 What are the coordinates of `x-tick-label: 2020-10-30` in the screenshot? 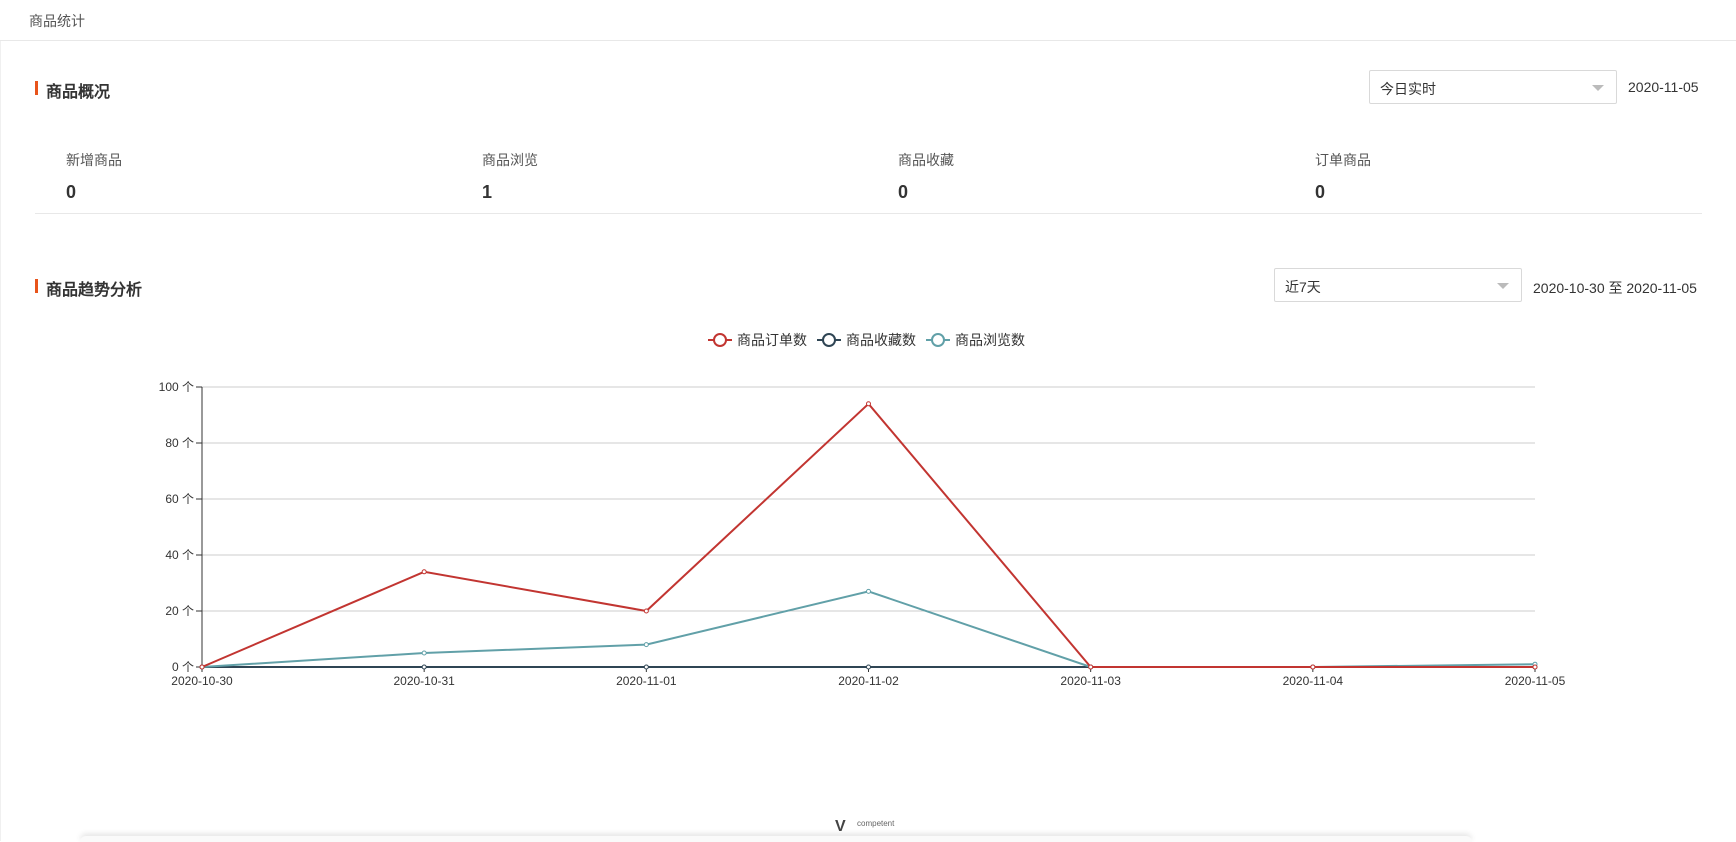 It's located at (202, 681).